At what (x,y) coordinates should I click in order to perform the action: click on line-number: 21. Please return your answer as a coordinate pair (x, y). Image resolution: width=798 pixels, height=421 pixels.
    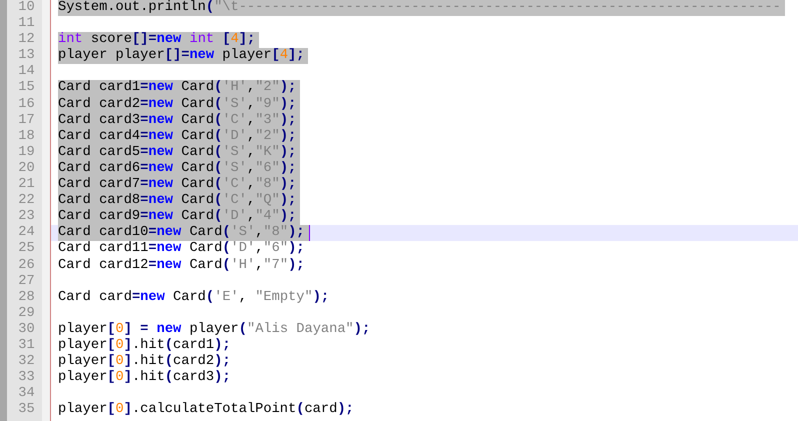
    Looking at the image, I should click on (26, 184).